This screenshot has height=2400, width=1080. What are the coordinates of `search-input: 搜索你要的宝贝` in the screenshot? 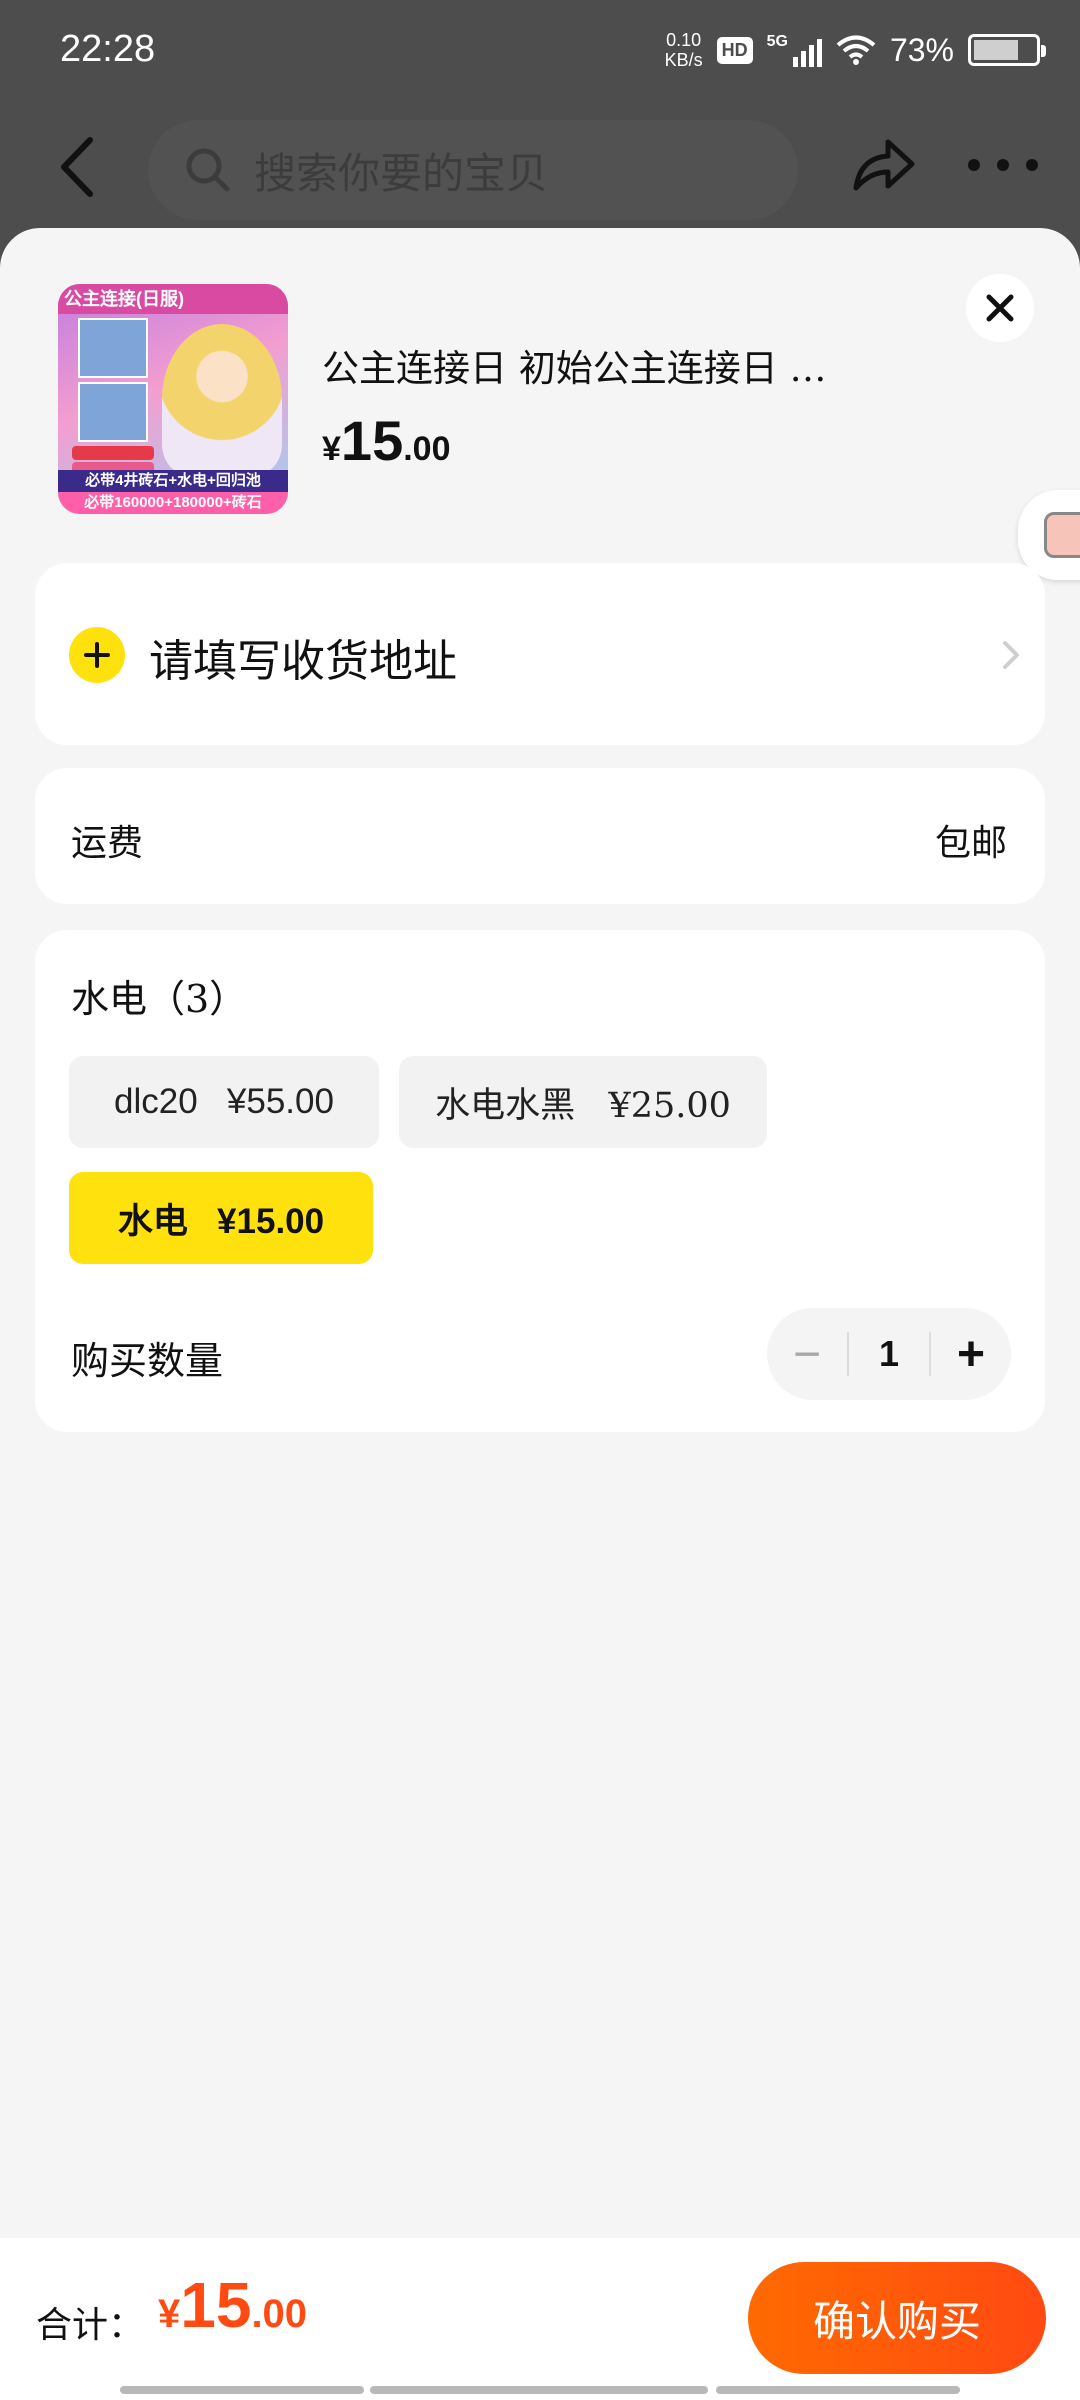 It's located at (473, 170).